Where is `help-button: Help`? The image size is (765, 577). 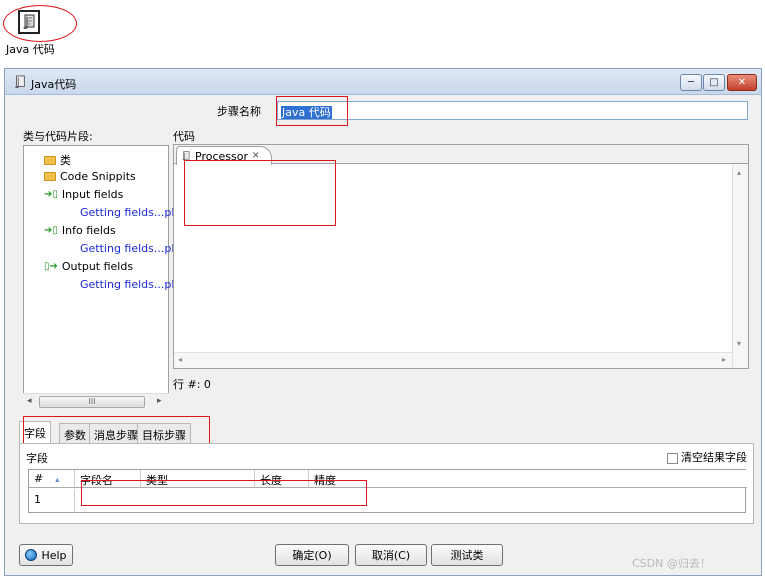 help-button: Help is located at coordinates (46, 555).